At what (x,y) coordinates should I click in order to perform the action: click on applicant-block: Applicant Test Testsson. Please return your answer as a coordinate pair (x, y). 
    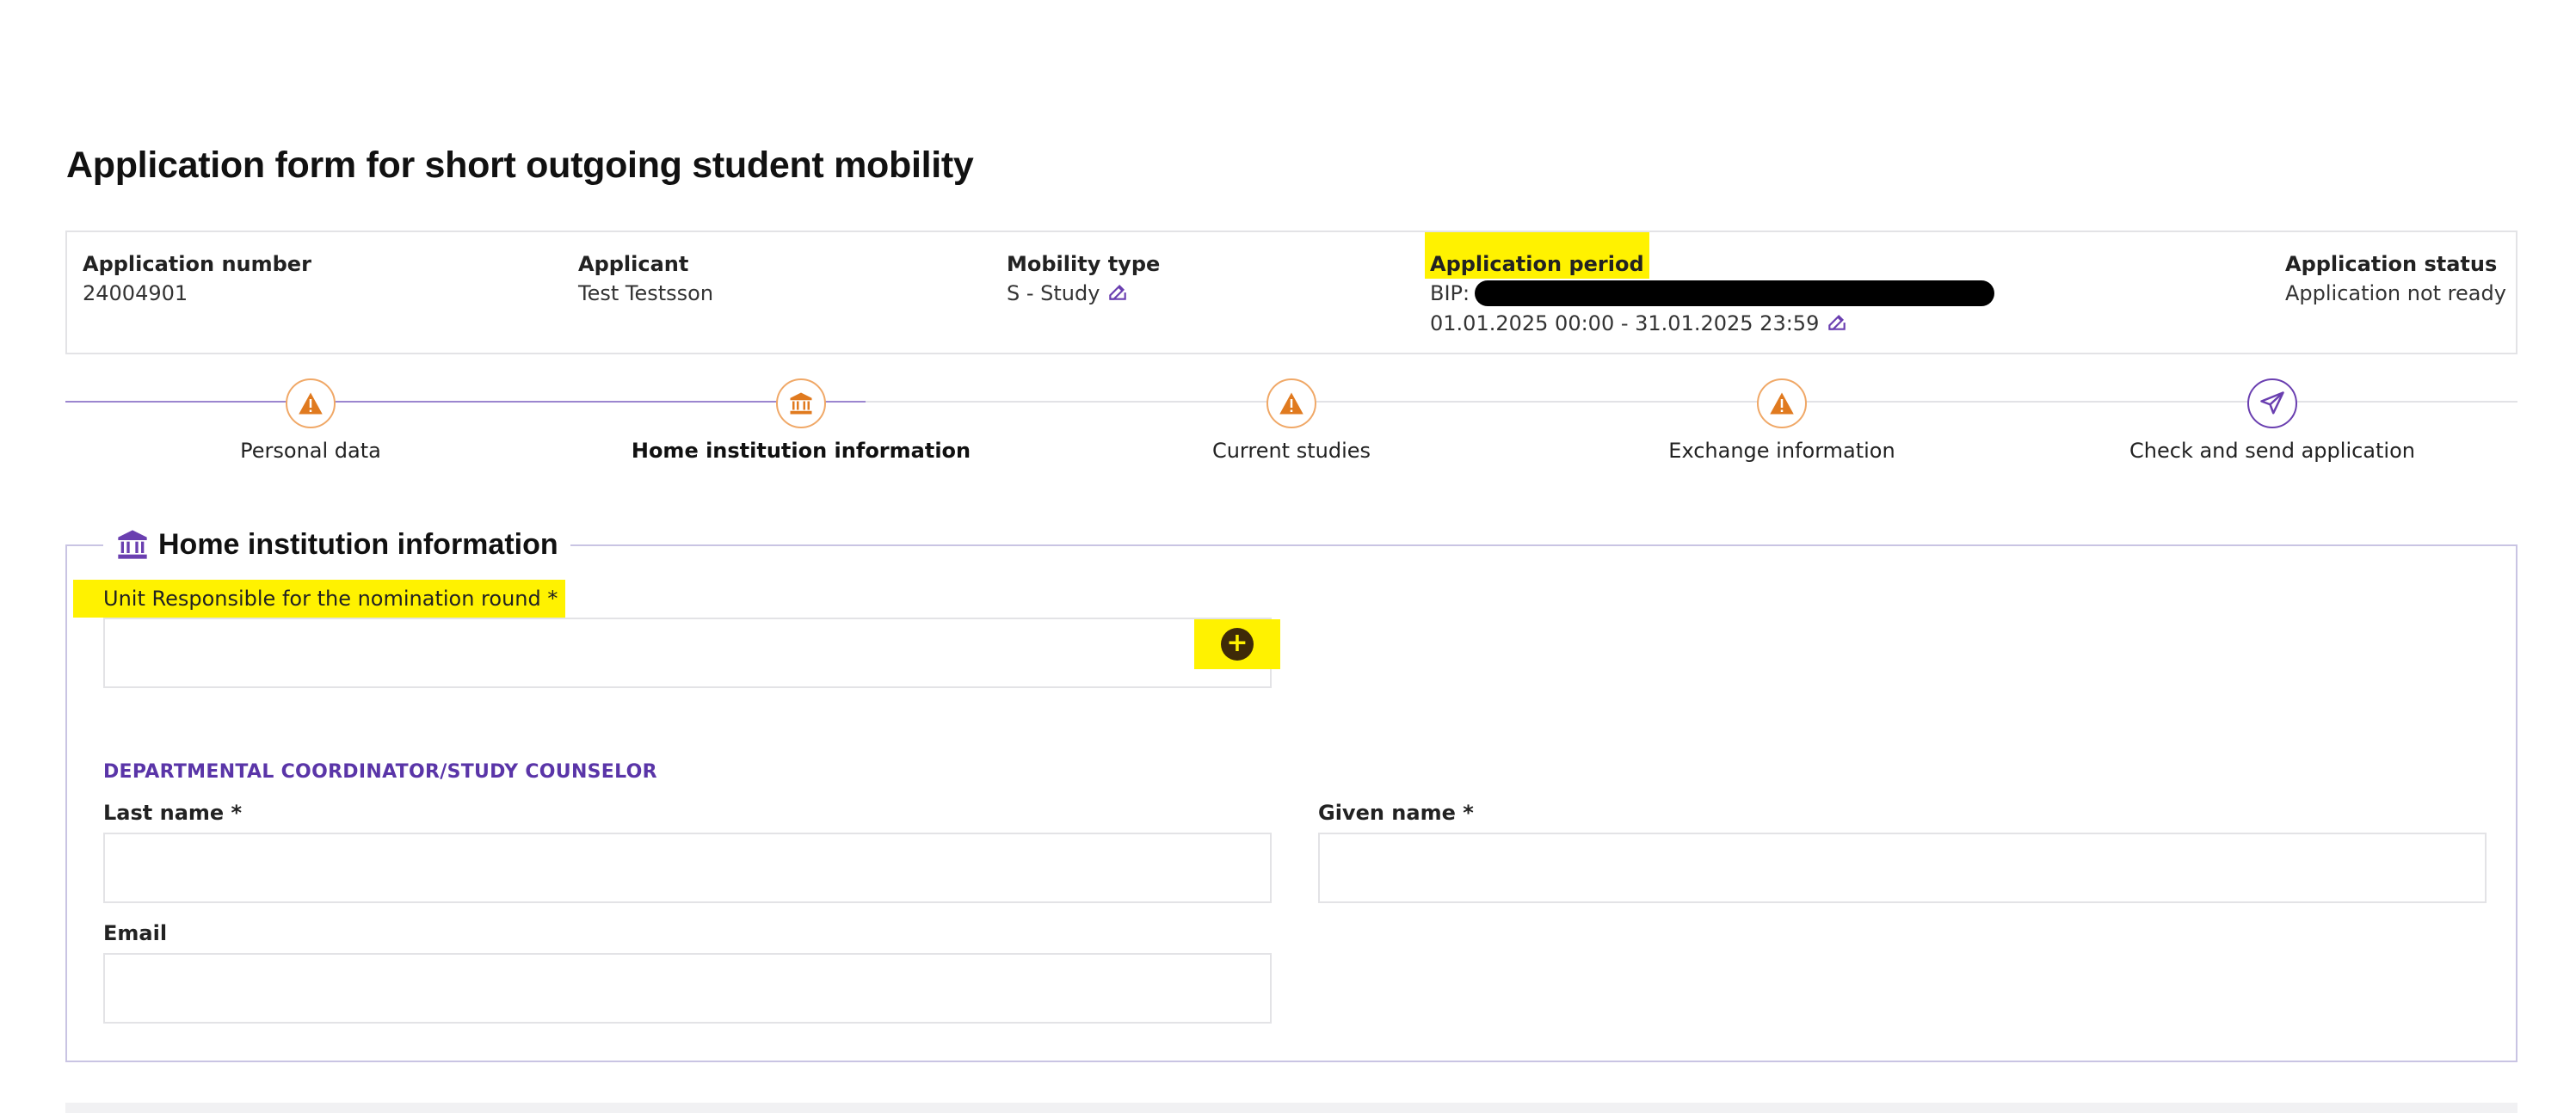
    Looking at the image, I should click on (646, 279).